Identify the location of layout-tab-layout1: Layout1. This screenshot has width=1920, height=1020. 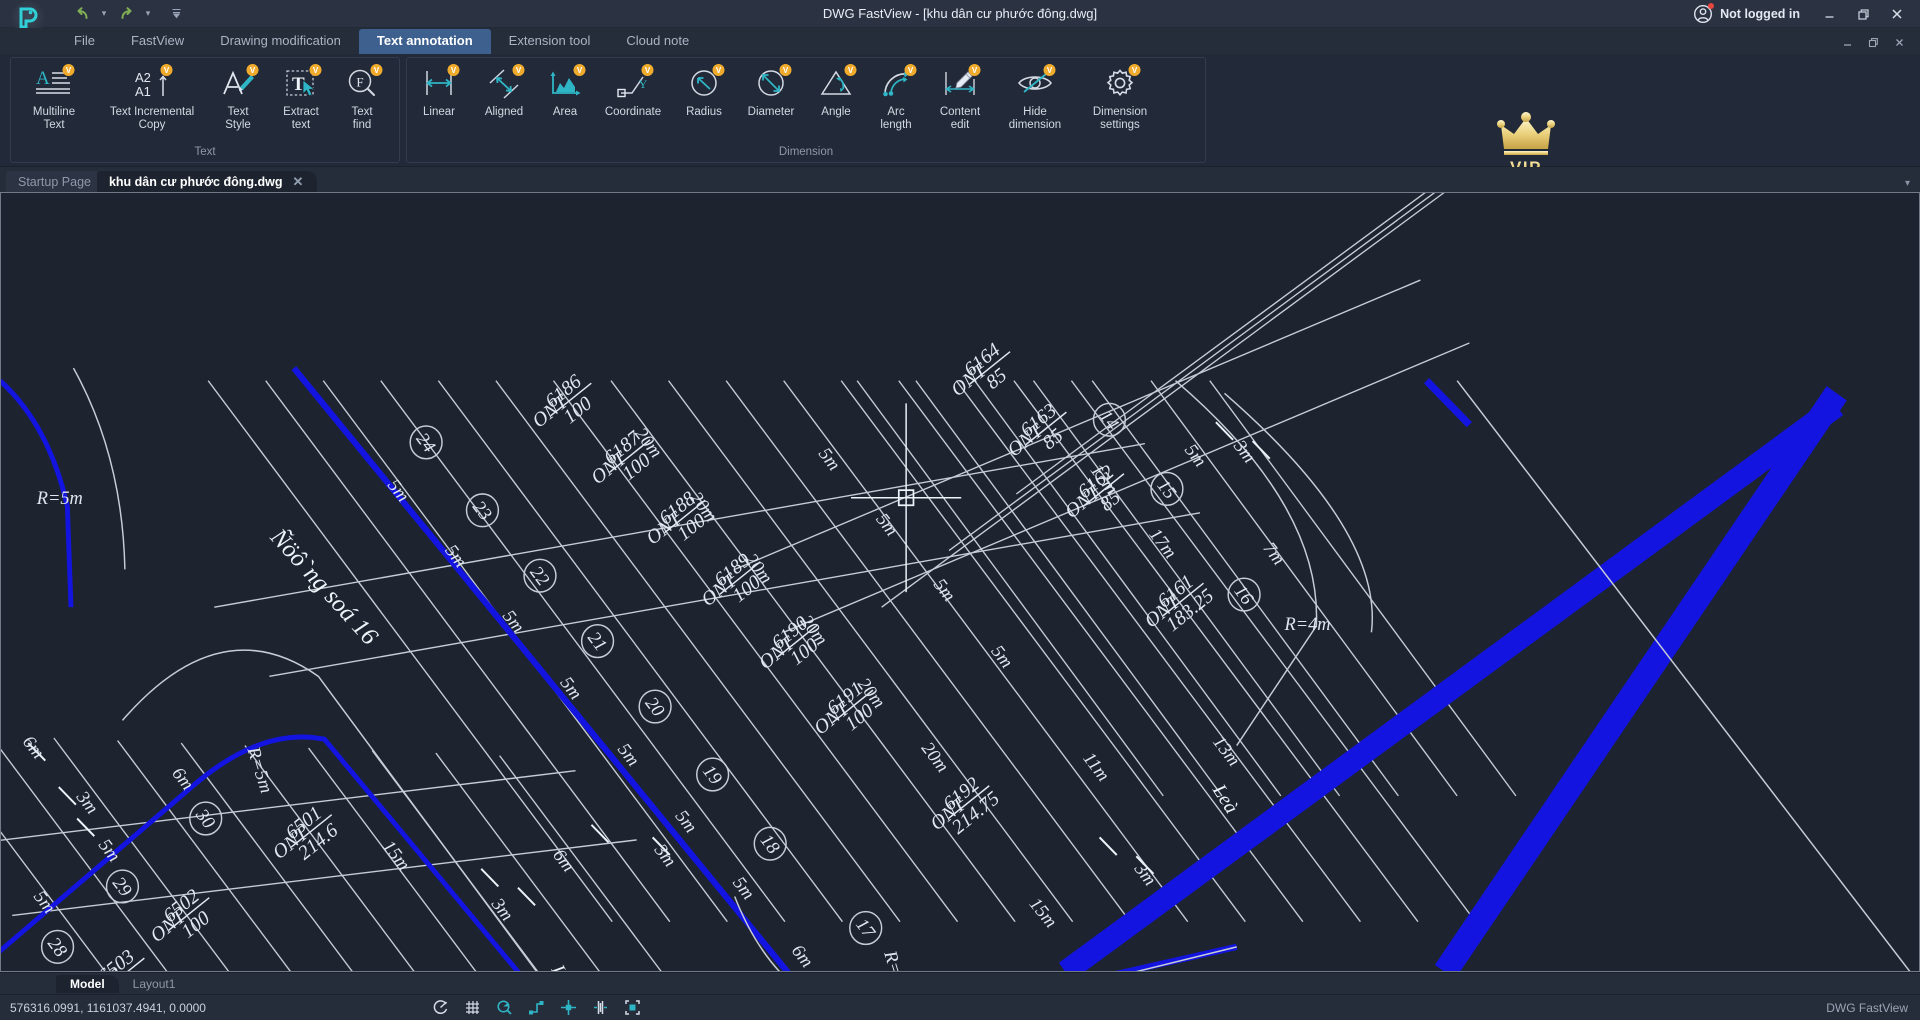
(154, 984).